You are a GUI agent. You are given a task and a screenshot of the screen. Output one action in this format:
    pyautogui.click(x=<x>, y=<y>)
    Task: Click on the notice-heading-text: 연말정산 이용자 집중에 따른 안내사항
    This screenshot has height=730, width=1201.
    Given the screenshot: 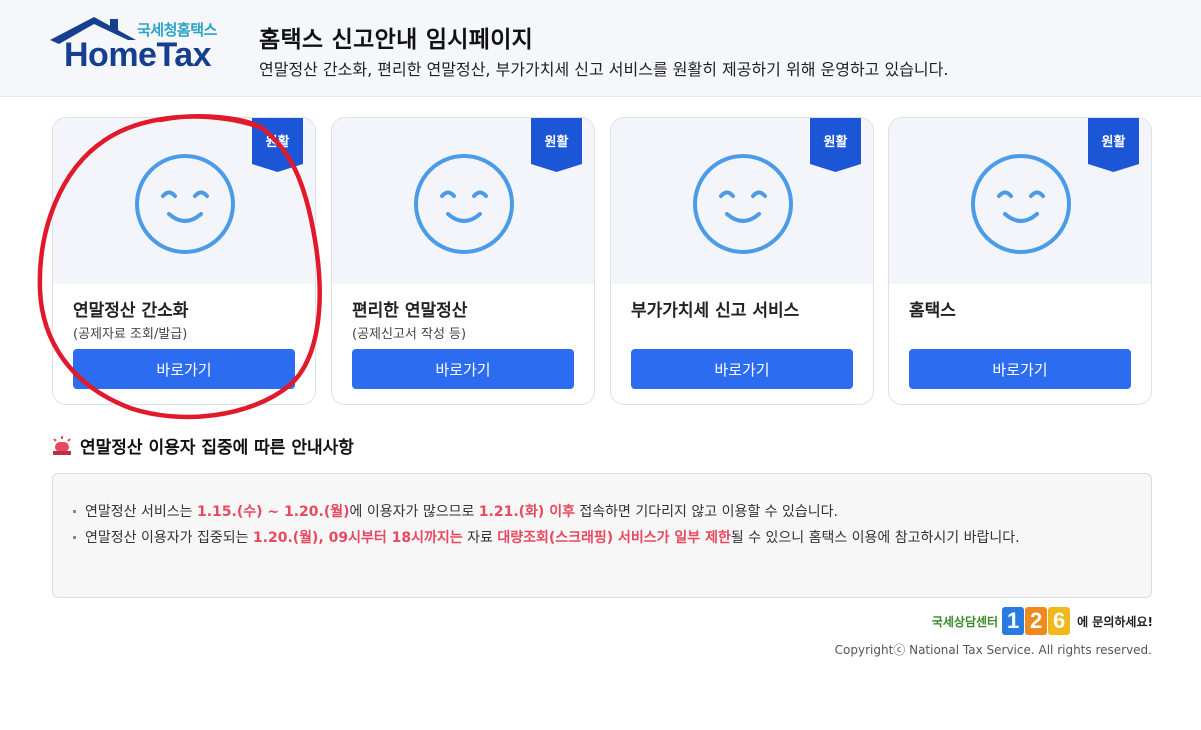 What is the action you would take?
    pyautogui.click(x=217, y=448)
    